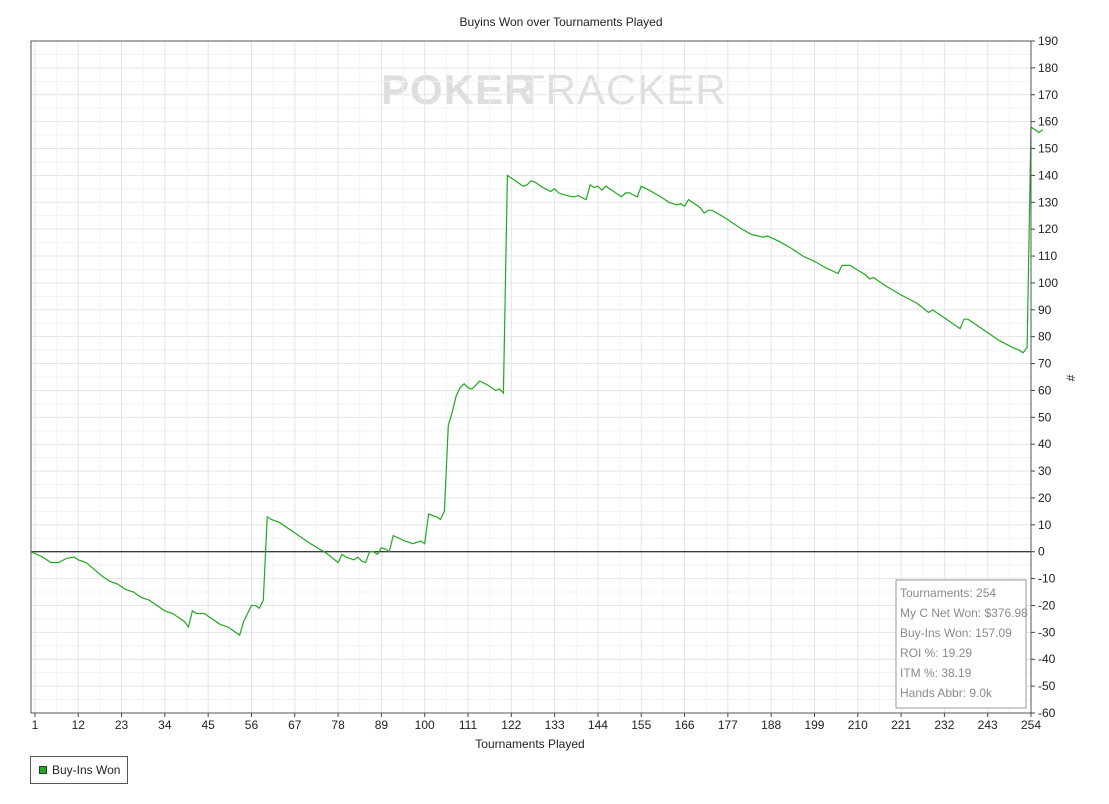 The width and height of the screenshot is (1109, 804). Describe the element at coordinates (1045, 498) in the screenshot. I see `y-tick-label: 20` at that location.